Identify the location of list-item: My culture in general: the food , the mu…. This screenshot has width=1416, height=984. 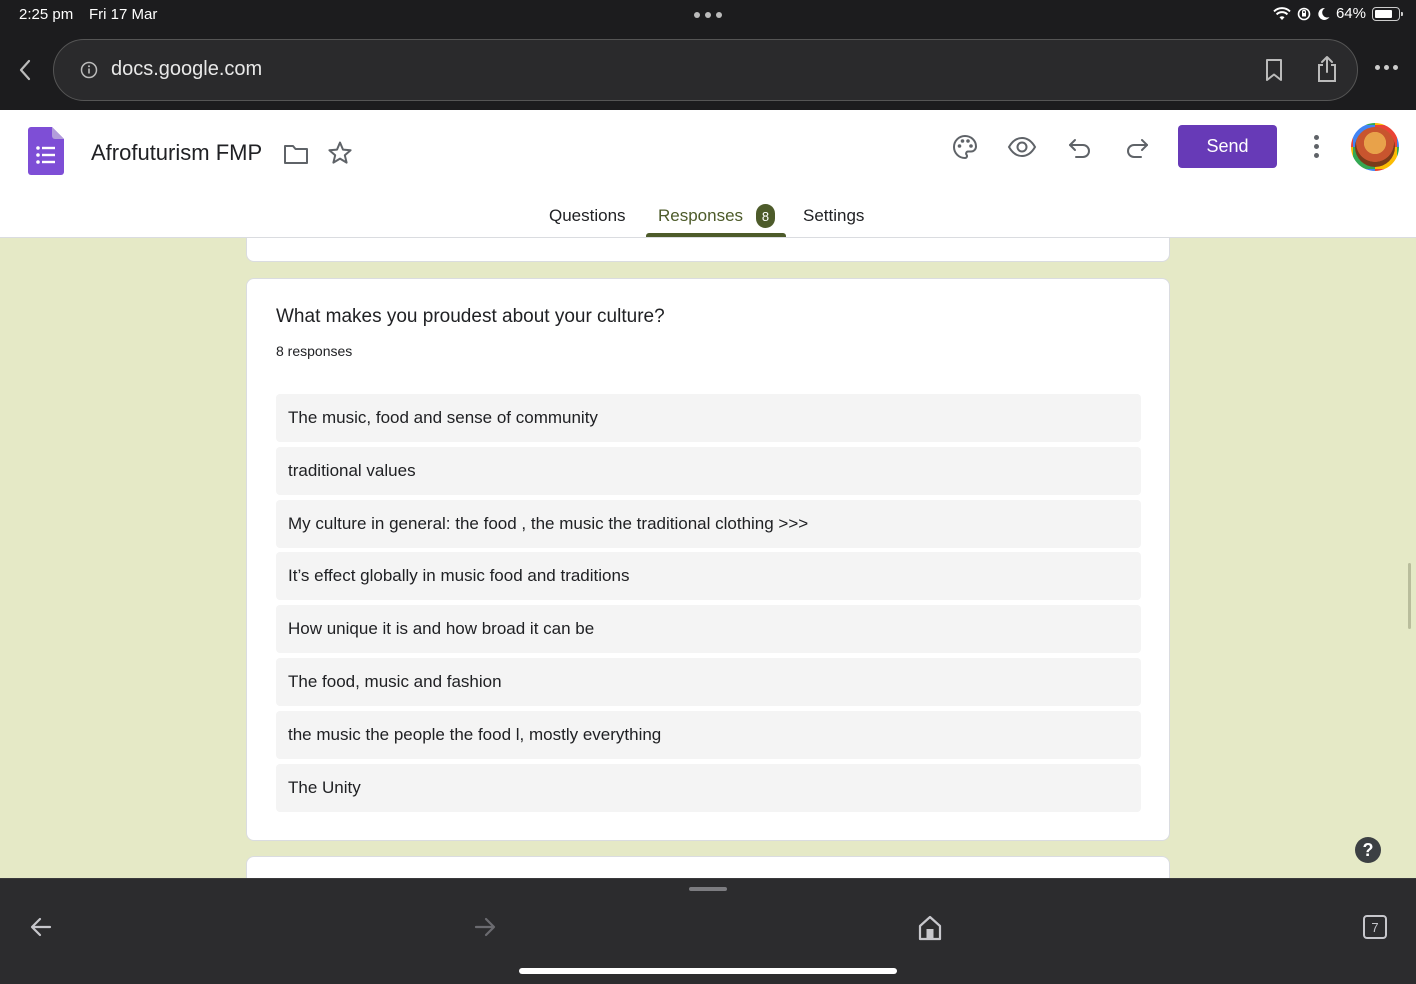
(708, 523).